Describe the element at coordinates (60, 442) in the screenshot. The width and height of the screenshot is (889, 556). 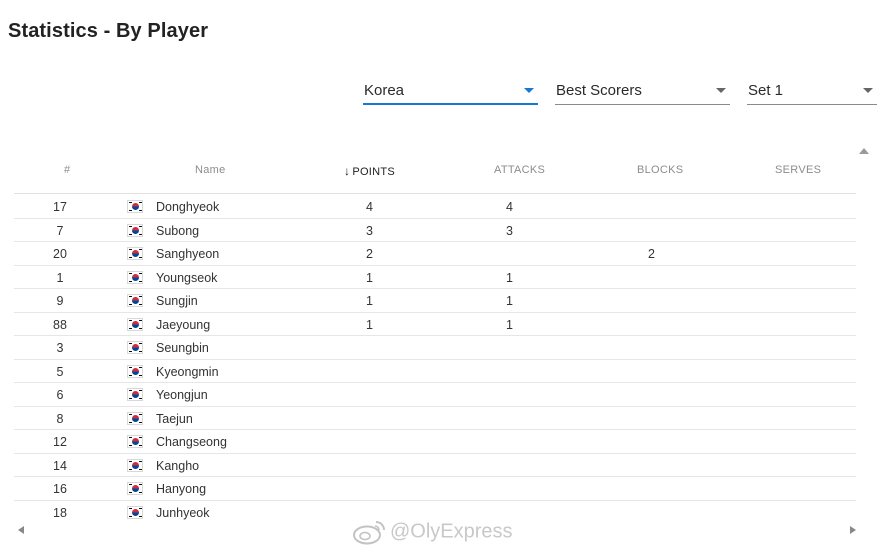
I see `player-number: 12` at that location.